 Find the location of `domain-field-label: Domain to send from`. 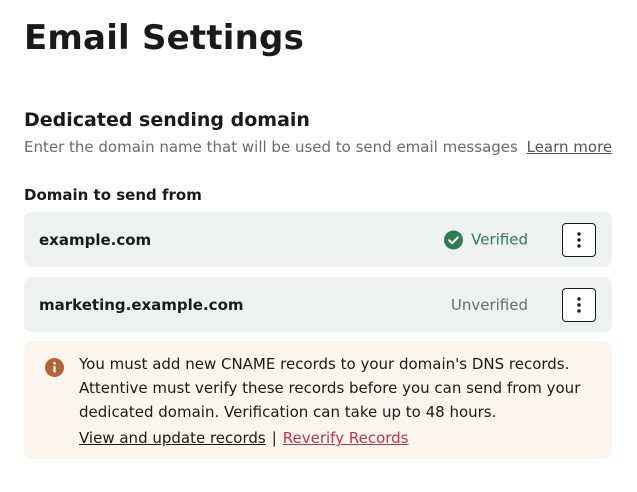

domain-field-label: Domain to send from is located at coordinates (113, 195).